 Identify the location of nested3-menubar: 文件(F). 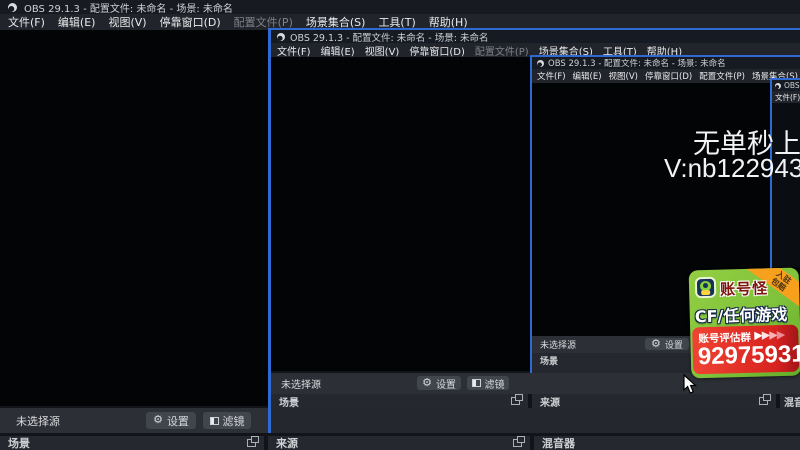
(786, 97).